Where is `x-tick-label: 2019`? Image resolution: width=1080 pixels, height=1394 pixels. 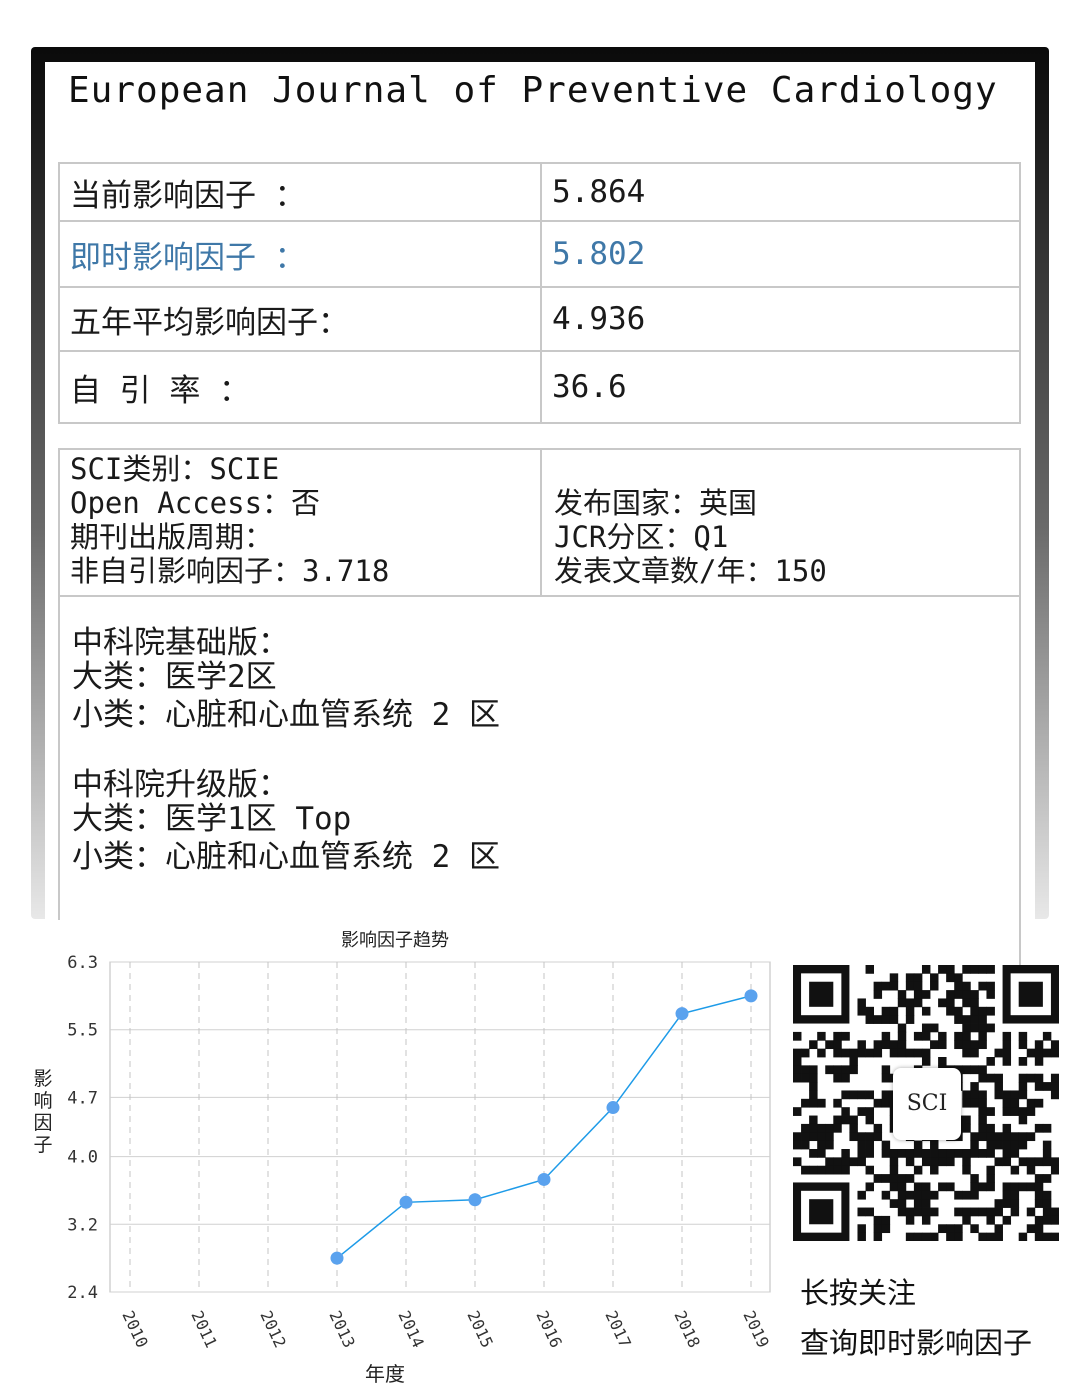
x-tick-label: 2019 is located at coordinates (756, 1329).